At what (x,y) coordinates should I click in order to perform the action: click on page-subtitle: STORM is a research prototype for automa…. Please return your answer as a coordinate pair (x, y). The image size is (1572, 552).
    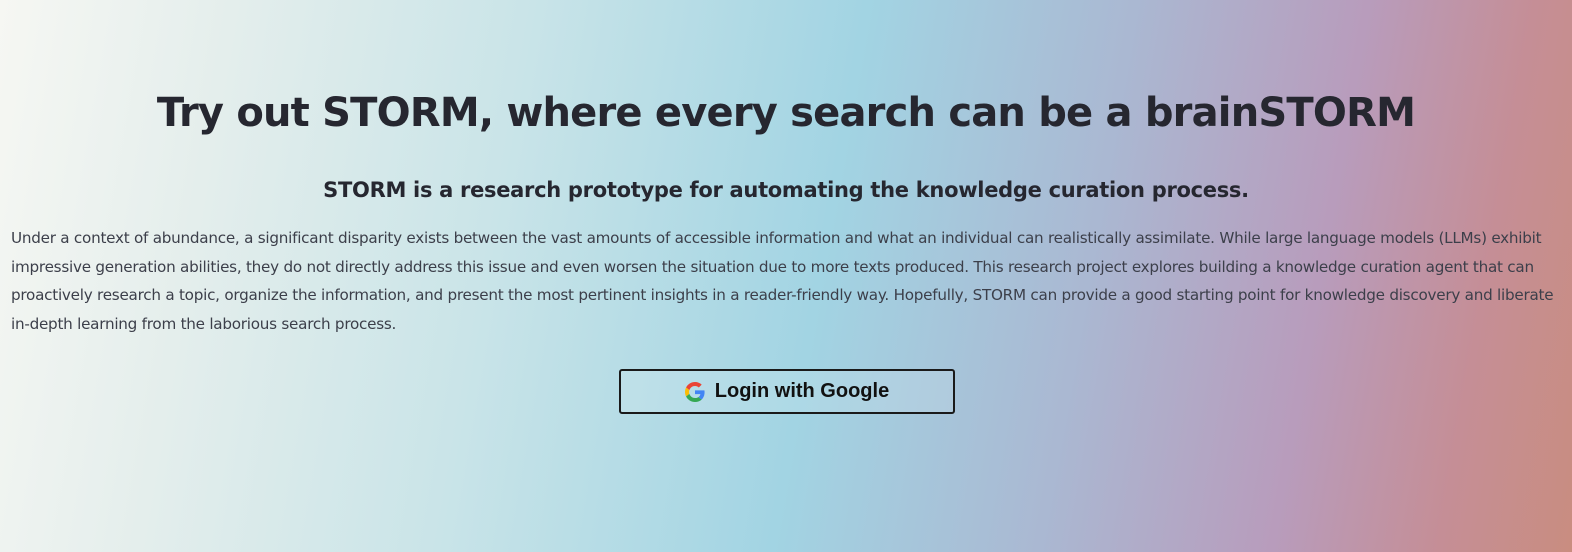
    Looking at the image, I should click on (786, 190).